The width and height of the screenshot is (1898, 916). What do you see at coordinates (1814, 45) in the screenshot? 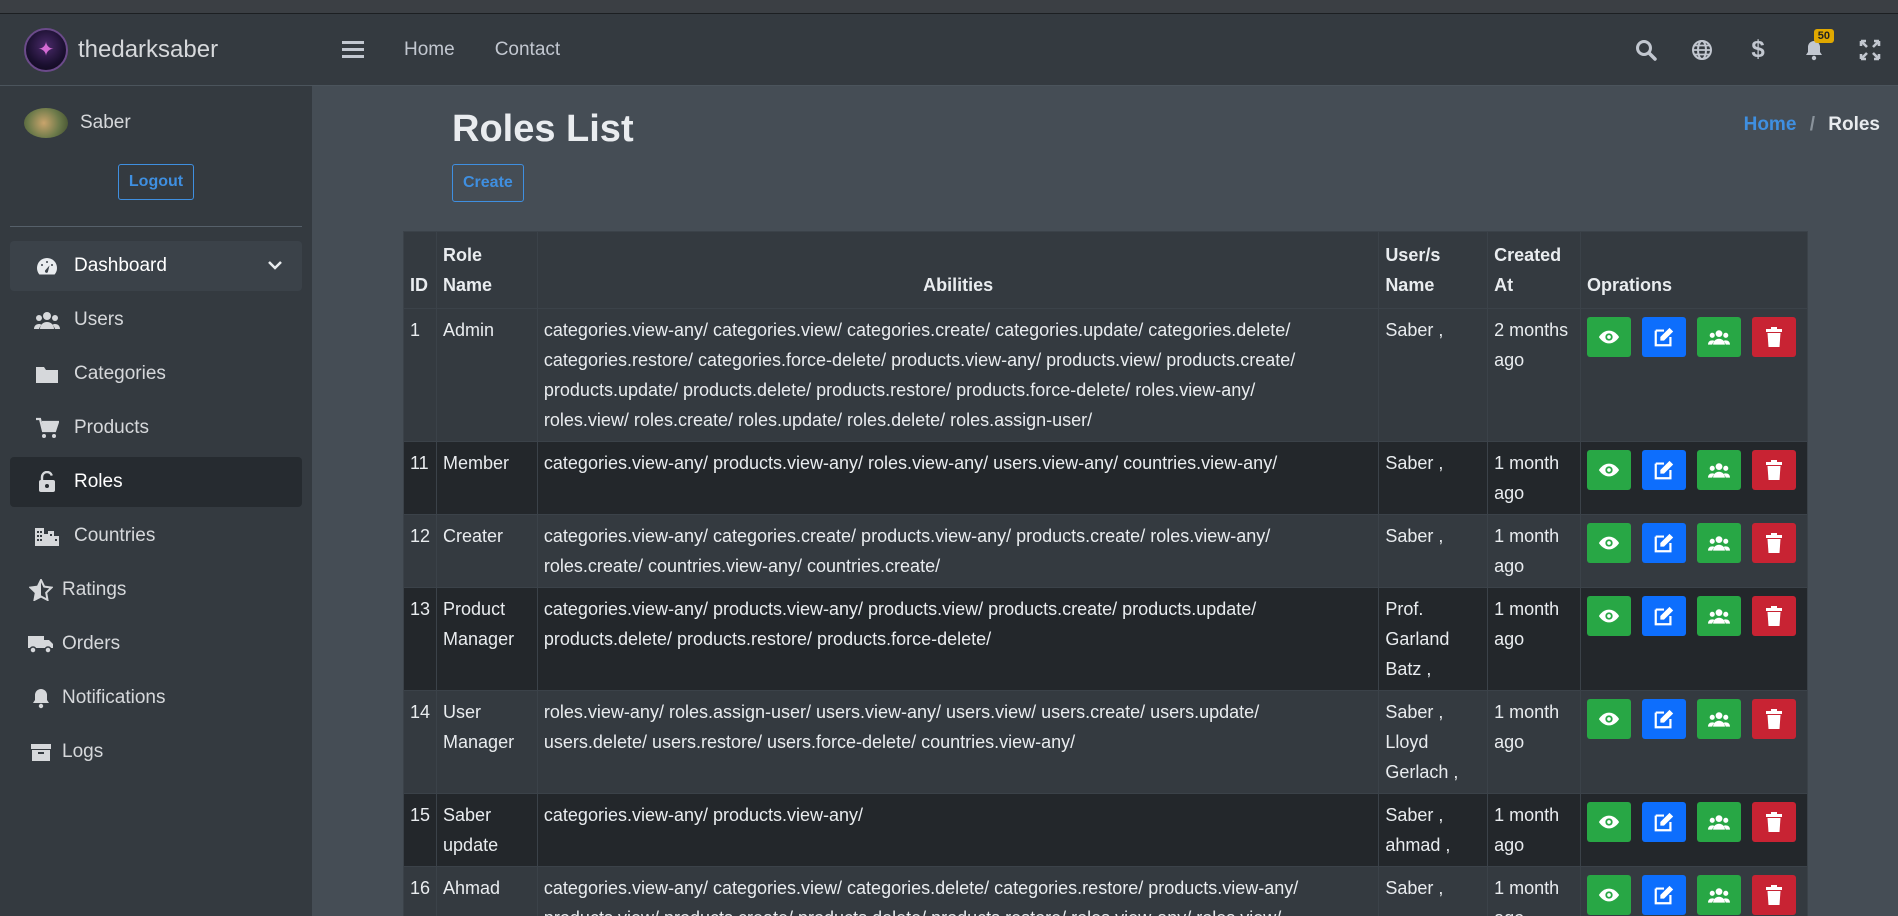
I see `bell-icon: 50` at bounding box center [1814, 45].